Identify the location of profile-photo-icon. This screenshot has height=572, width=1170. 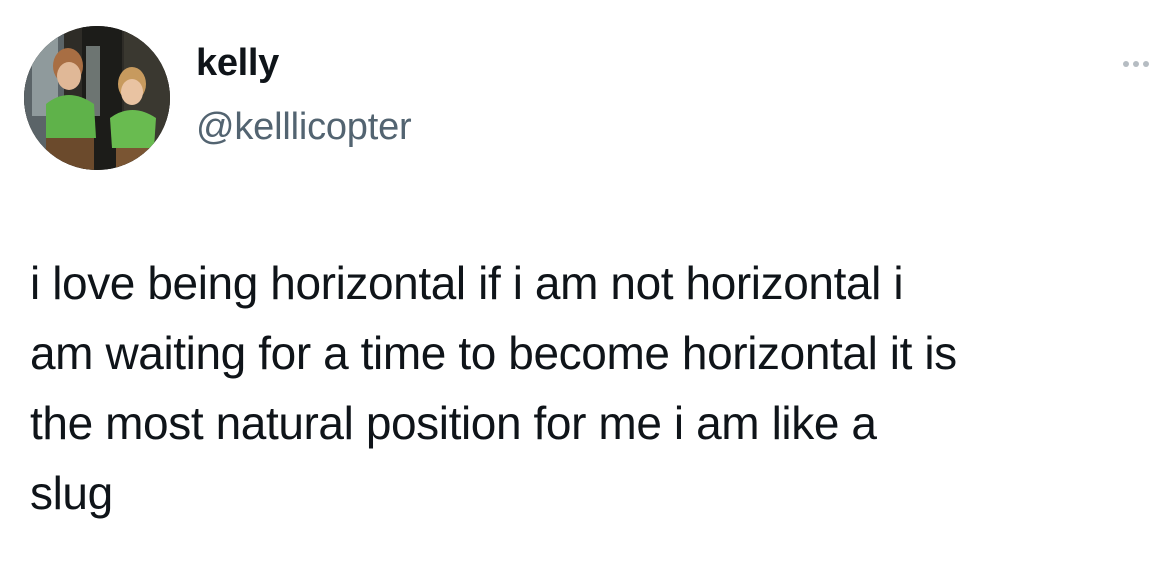
(97, 98).